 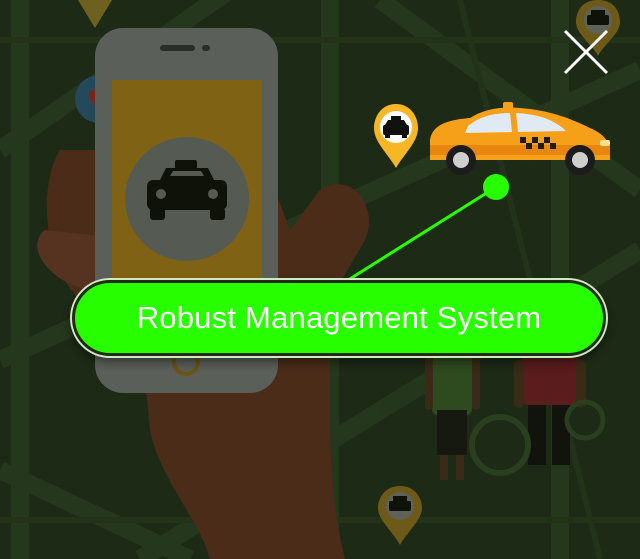 I want to click on taxi-location-pin-icon, so click(x=396, y=136).